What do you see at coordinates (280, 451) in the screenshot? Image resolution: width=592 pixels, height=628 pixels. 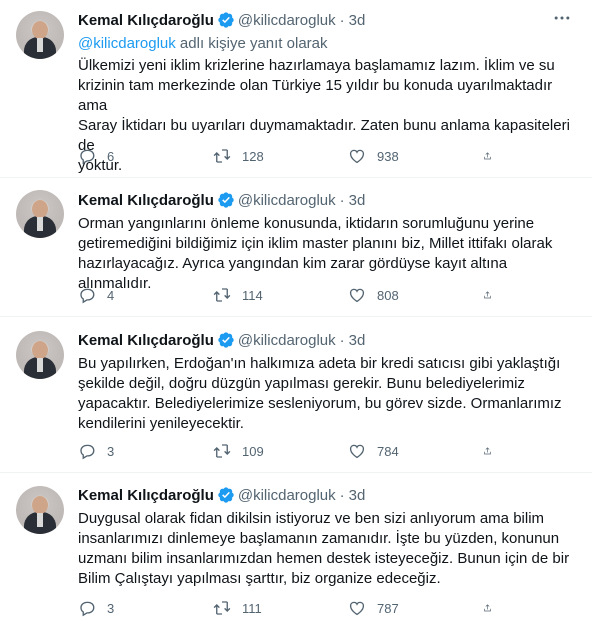 I see `retweet-button: 109` at bounding box center [280, 451].